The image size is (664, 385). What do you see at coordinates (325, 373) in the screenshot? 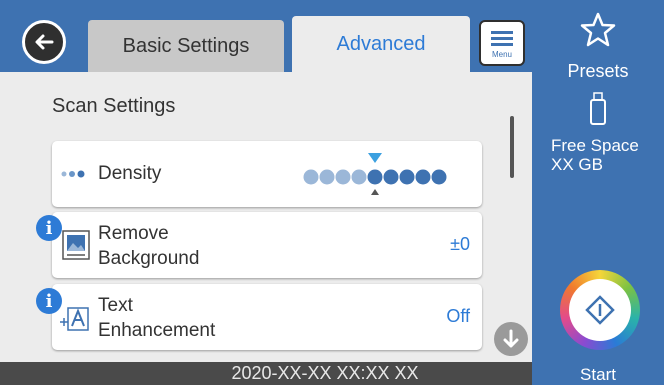
I see `datetime: 2020-XX-XX XX:XX XX` at bounding box center [325, 373].